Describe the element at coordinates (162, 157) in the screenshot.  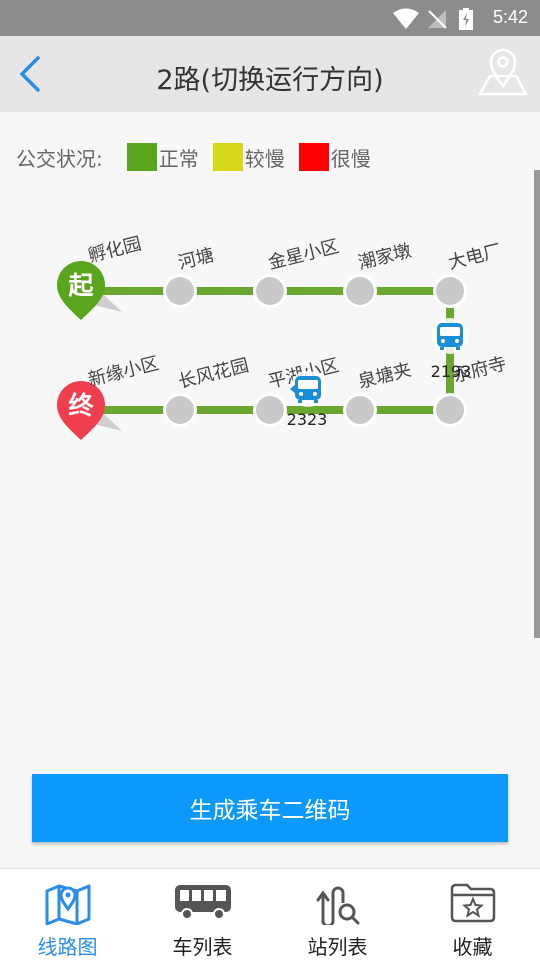
I see `legend-normal: 正常` at that location.